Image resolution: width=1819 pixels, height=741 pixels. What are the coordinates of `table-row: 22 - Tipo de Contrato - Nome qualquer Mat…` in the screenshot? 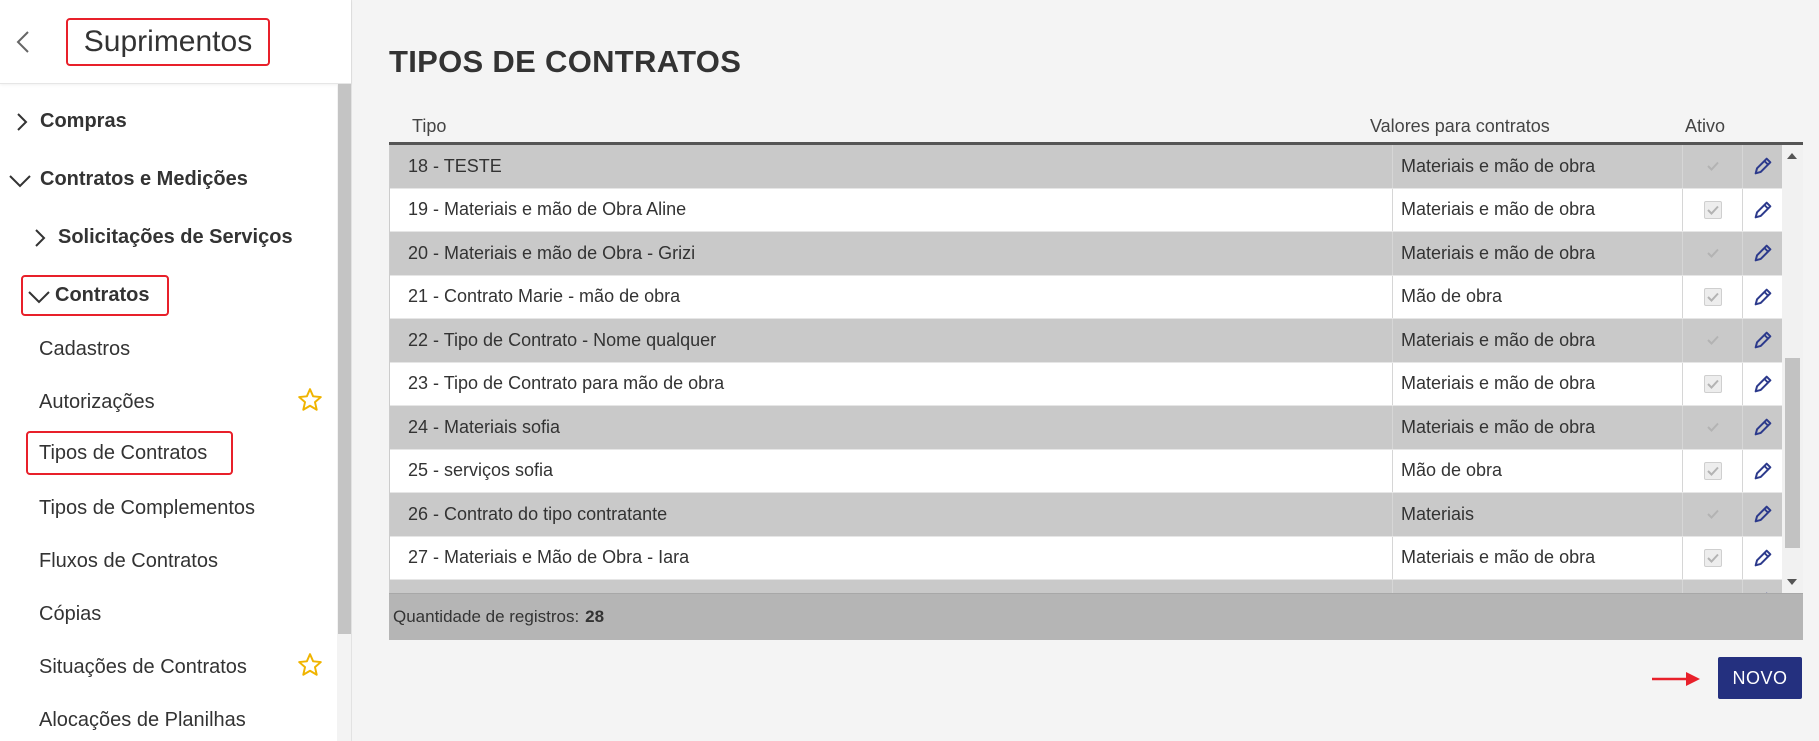 It's located at (1086, 341).